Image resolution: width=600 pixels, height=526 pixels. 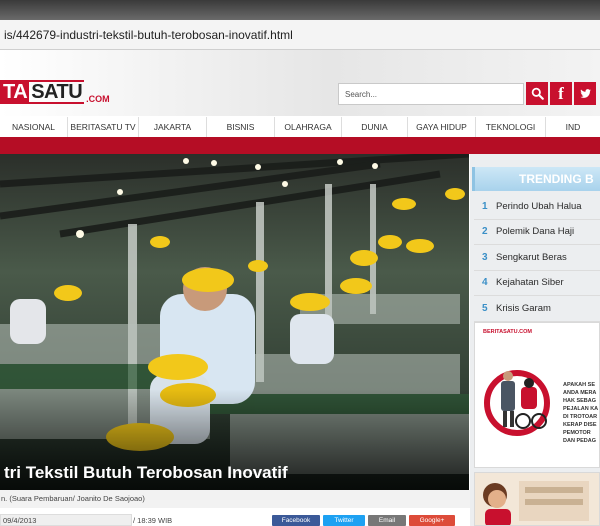 I want to click on article-date: 09/4/2013, so click(x=66, y=520).